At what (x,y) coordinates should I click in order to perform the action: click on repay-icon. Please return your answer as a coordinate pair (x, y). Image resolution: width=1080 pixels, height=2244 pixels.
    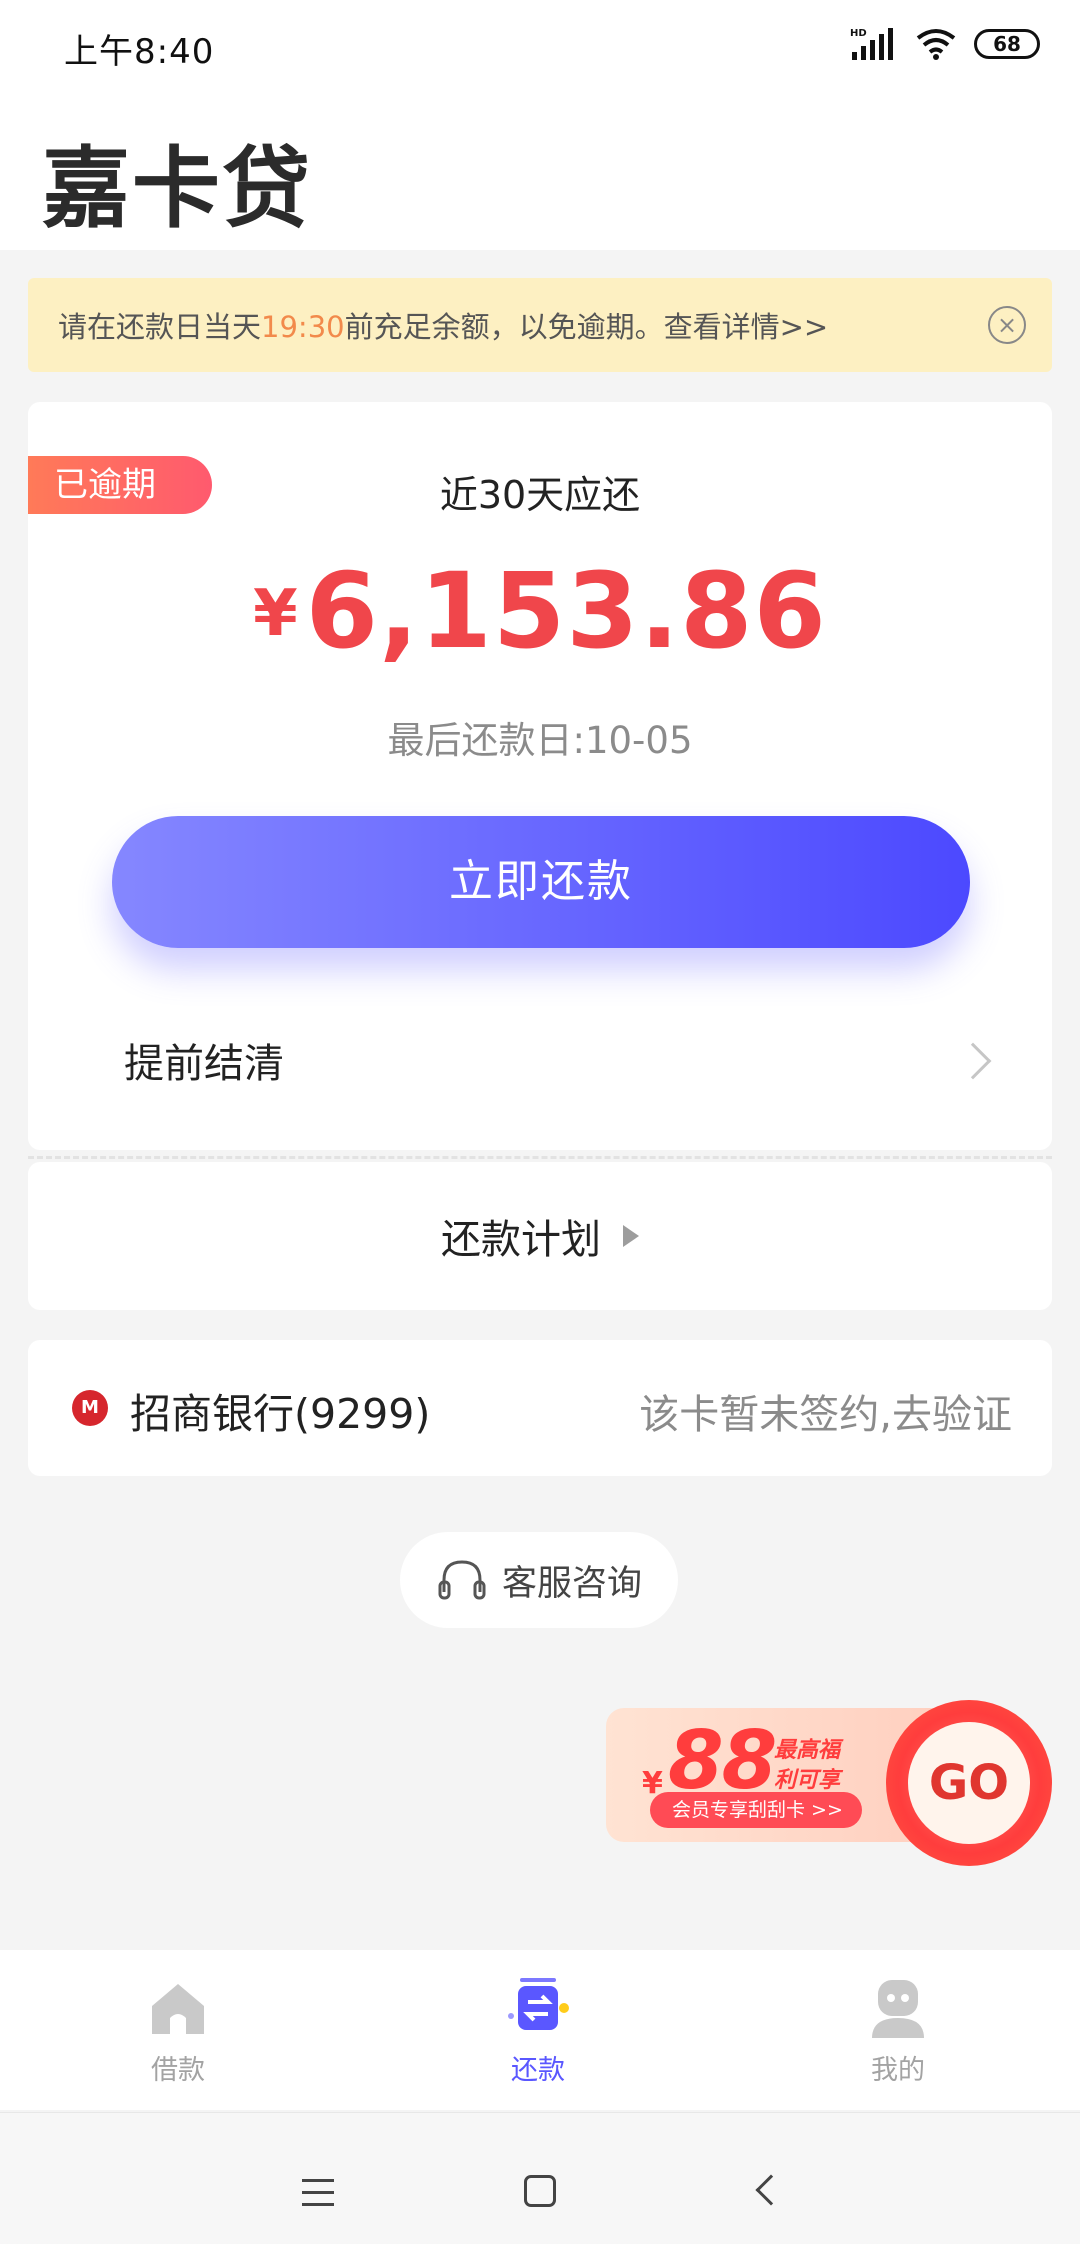
    Looking at the image, I should click on (538, 2004).